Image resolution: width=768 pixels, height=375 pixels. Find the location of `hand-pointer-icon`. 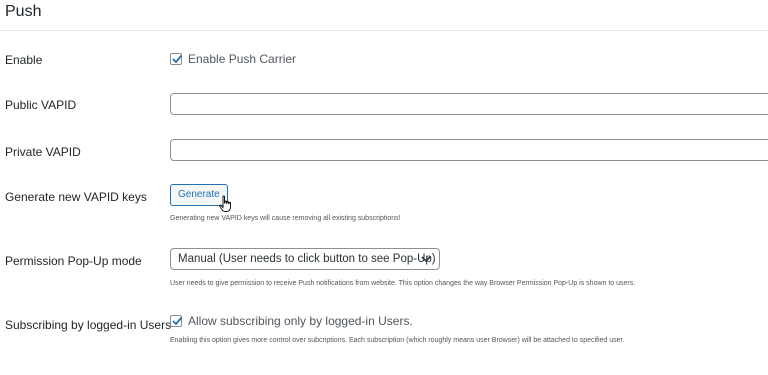

hand-pointer-icon is located at coordinates (225, 203).